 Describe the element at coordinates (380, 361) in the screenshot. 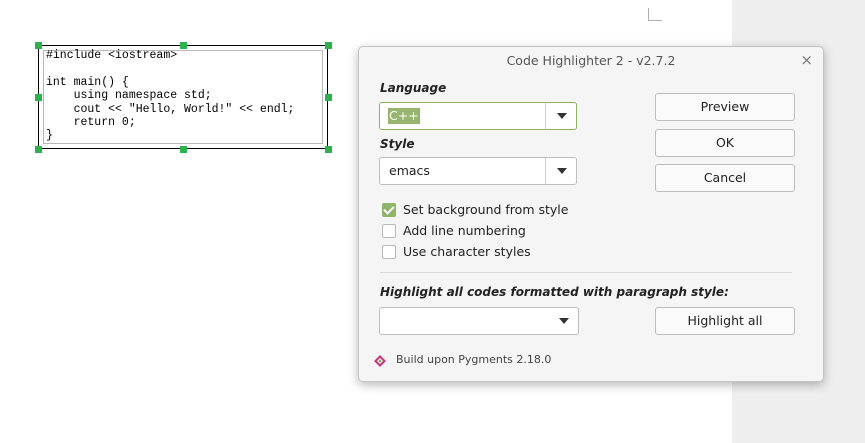

I see `pygments-logo-icon` at that location.